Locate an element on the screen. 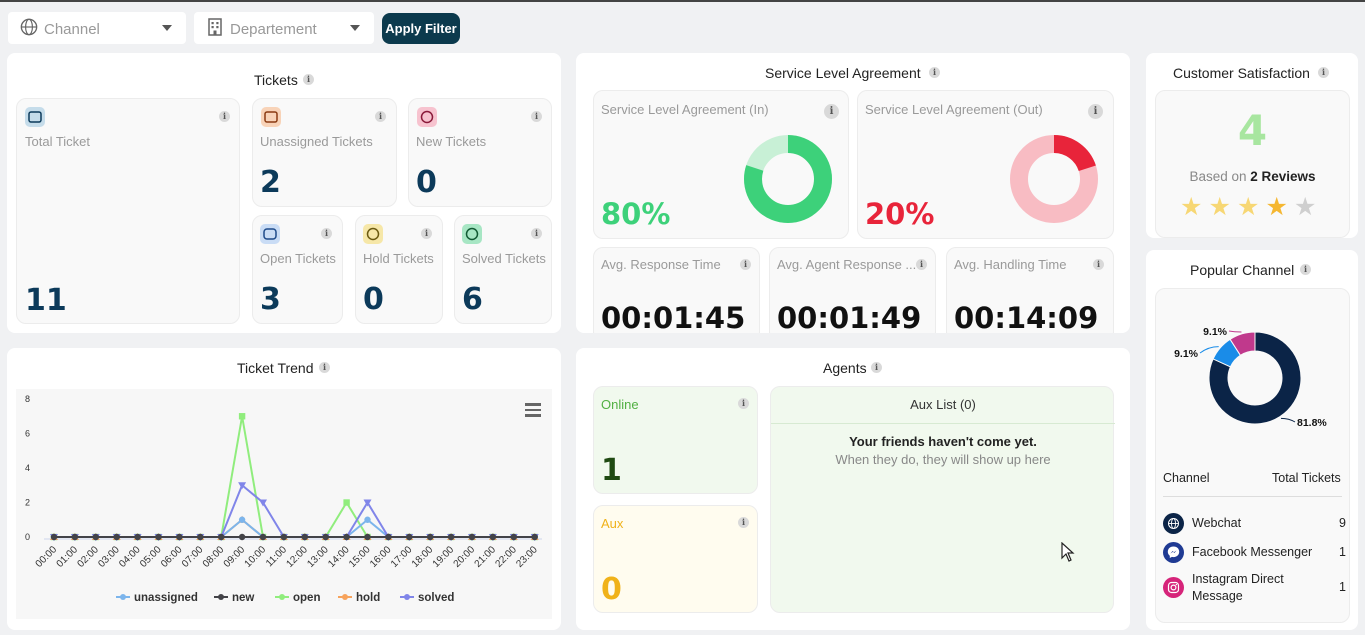 The width and height of the screenshot is (1365, 635). y-tick-label: 6 is located at coordinates (27, 434).